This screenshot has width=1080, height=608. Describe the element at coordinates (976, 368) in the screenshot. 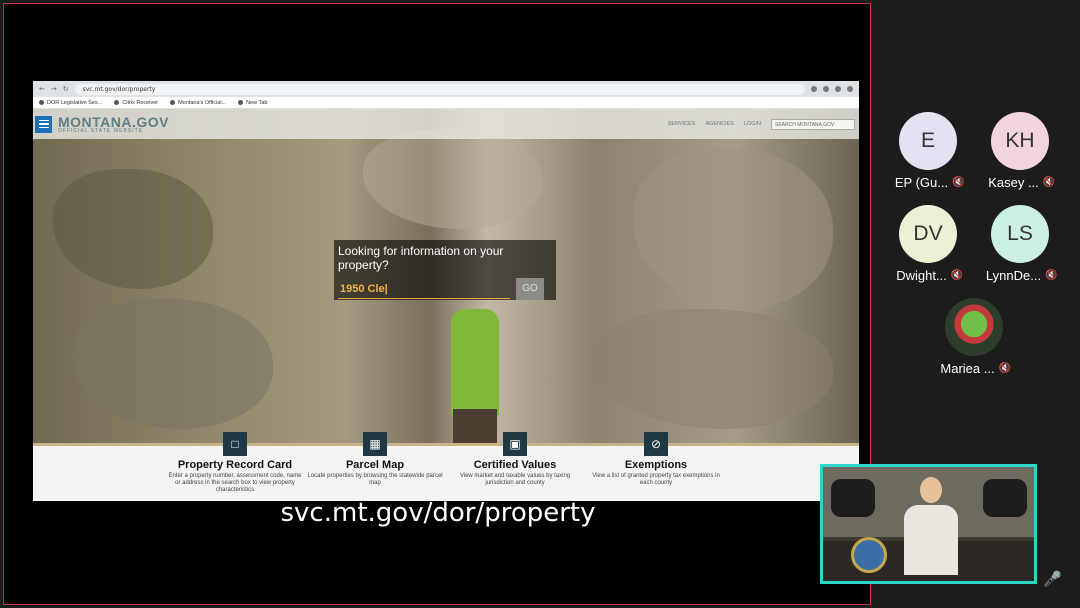

I see `participant-name: Mariea ... 🔇` at that location.